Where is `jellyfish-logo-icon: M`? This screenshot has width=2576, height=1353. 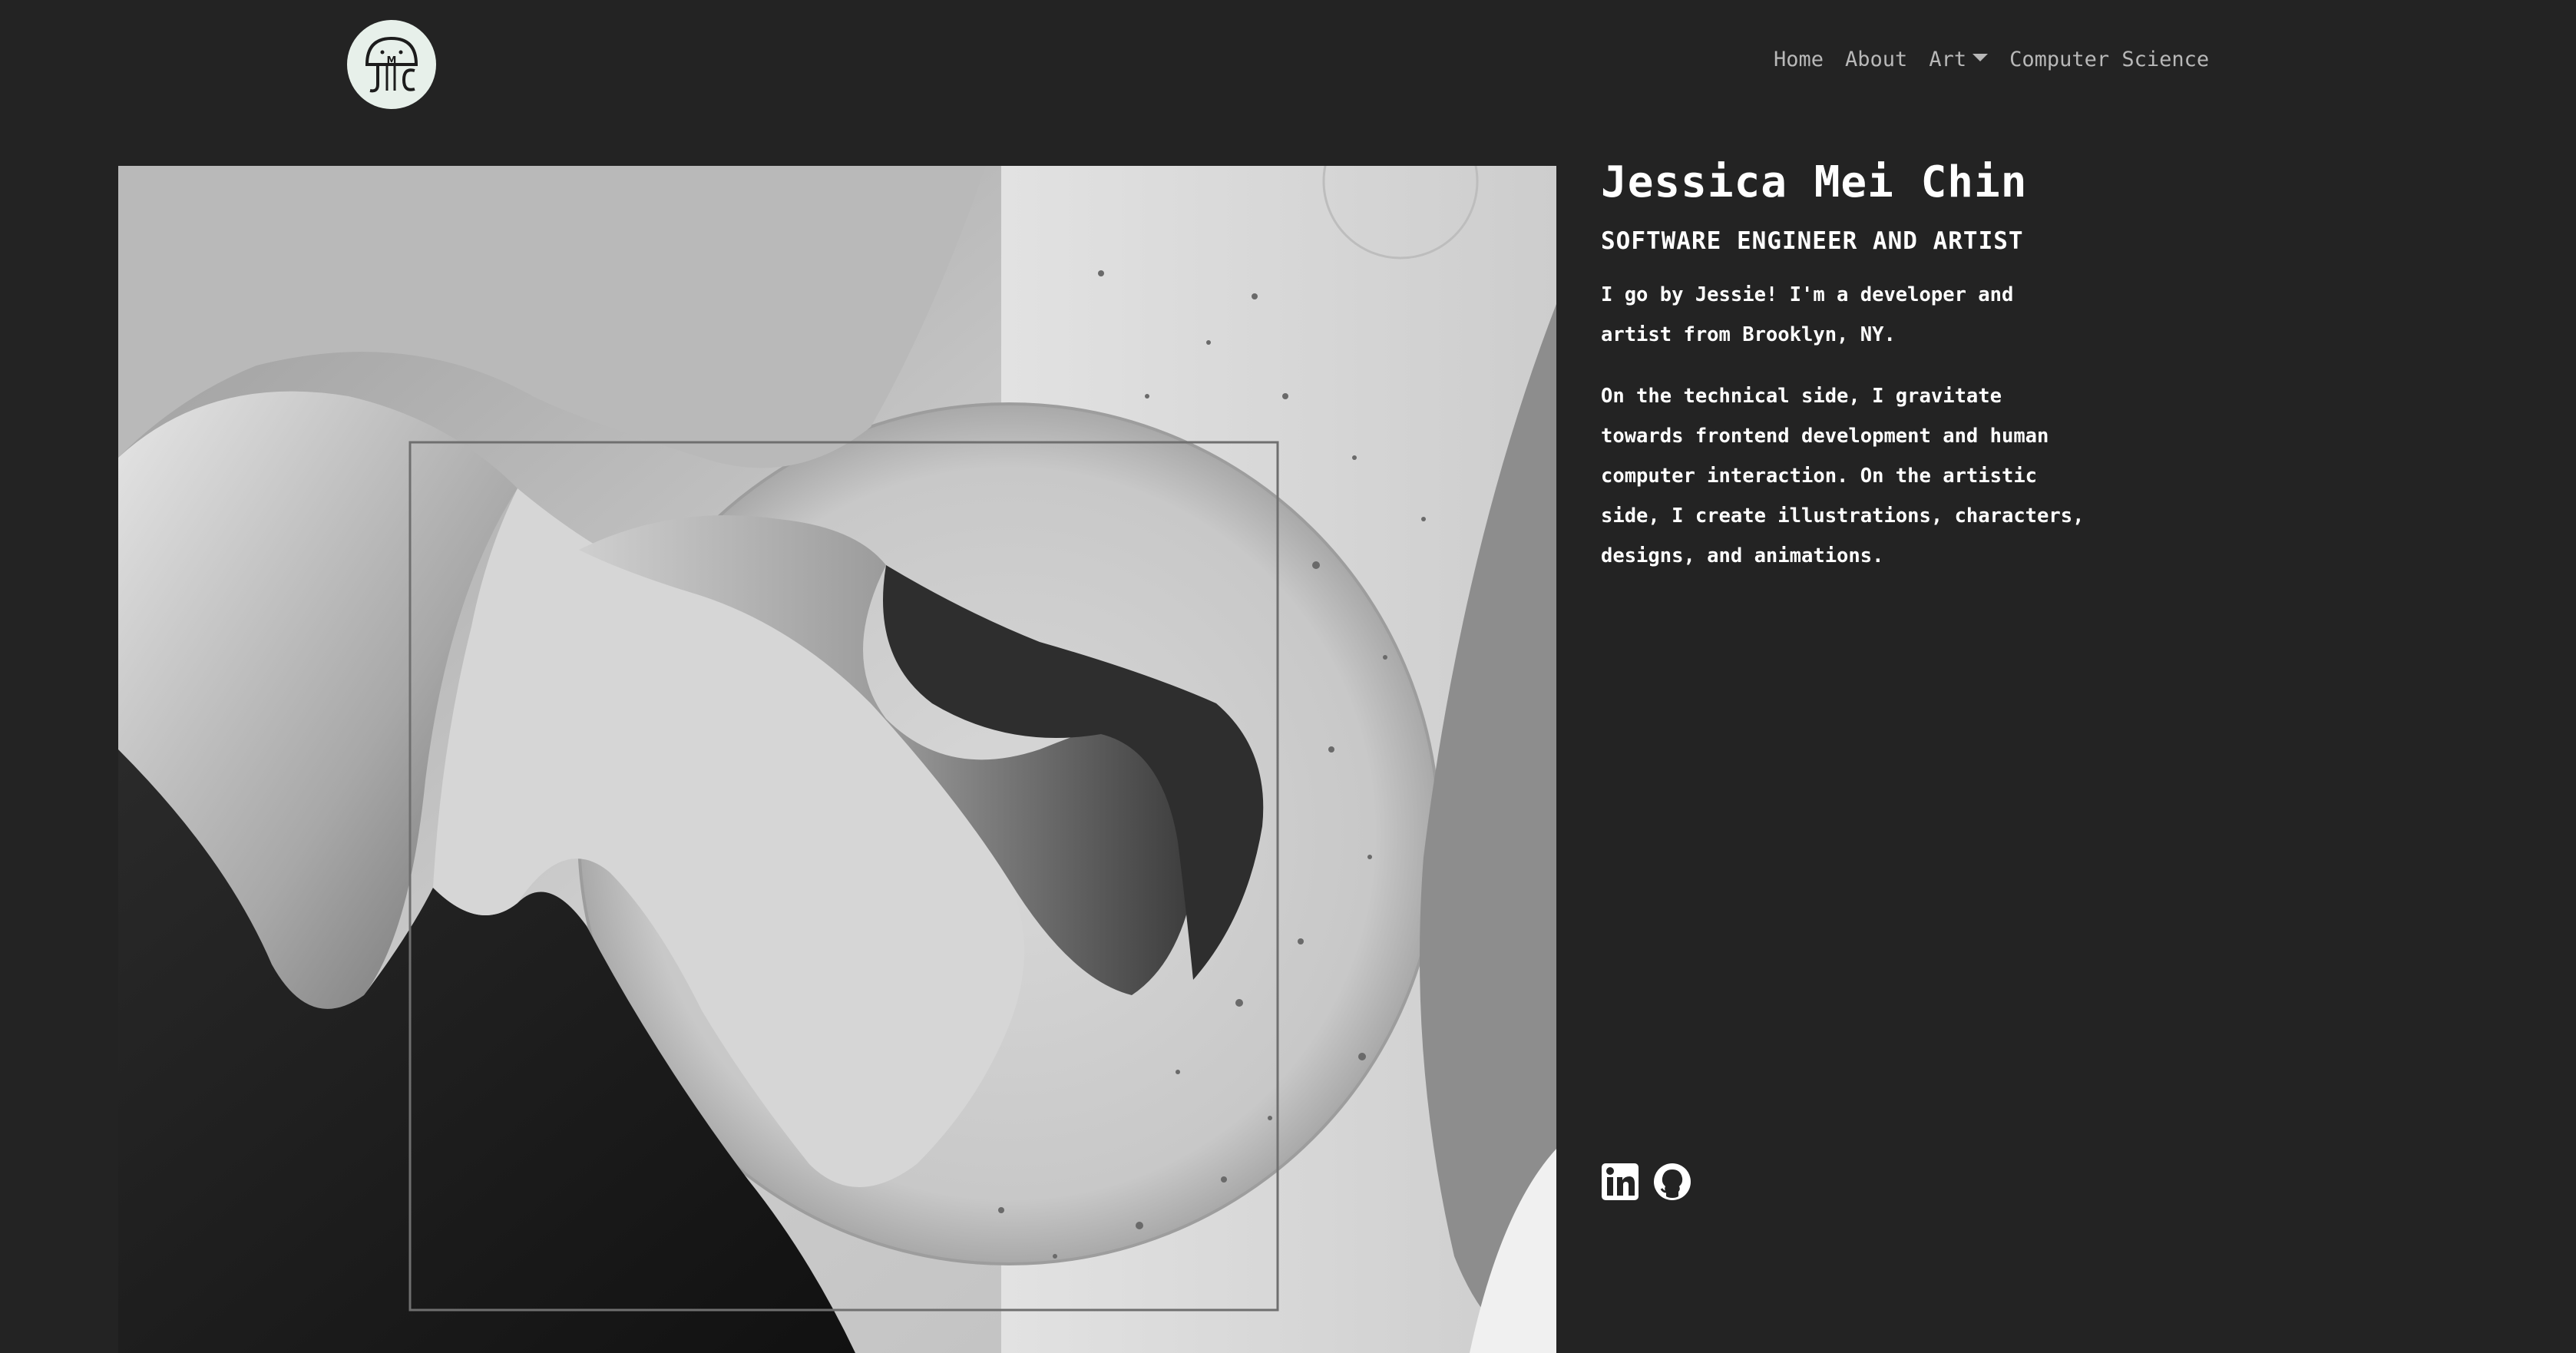 jellyfish-logo-icon: M is located at coordinates (391, 64).